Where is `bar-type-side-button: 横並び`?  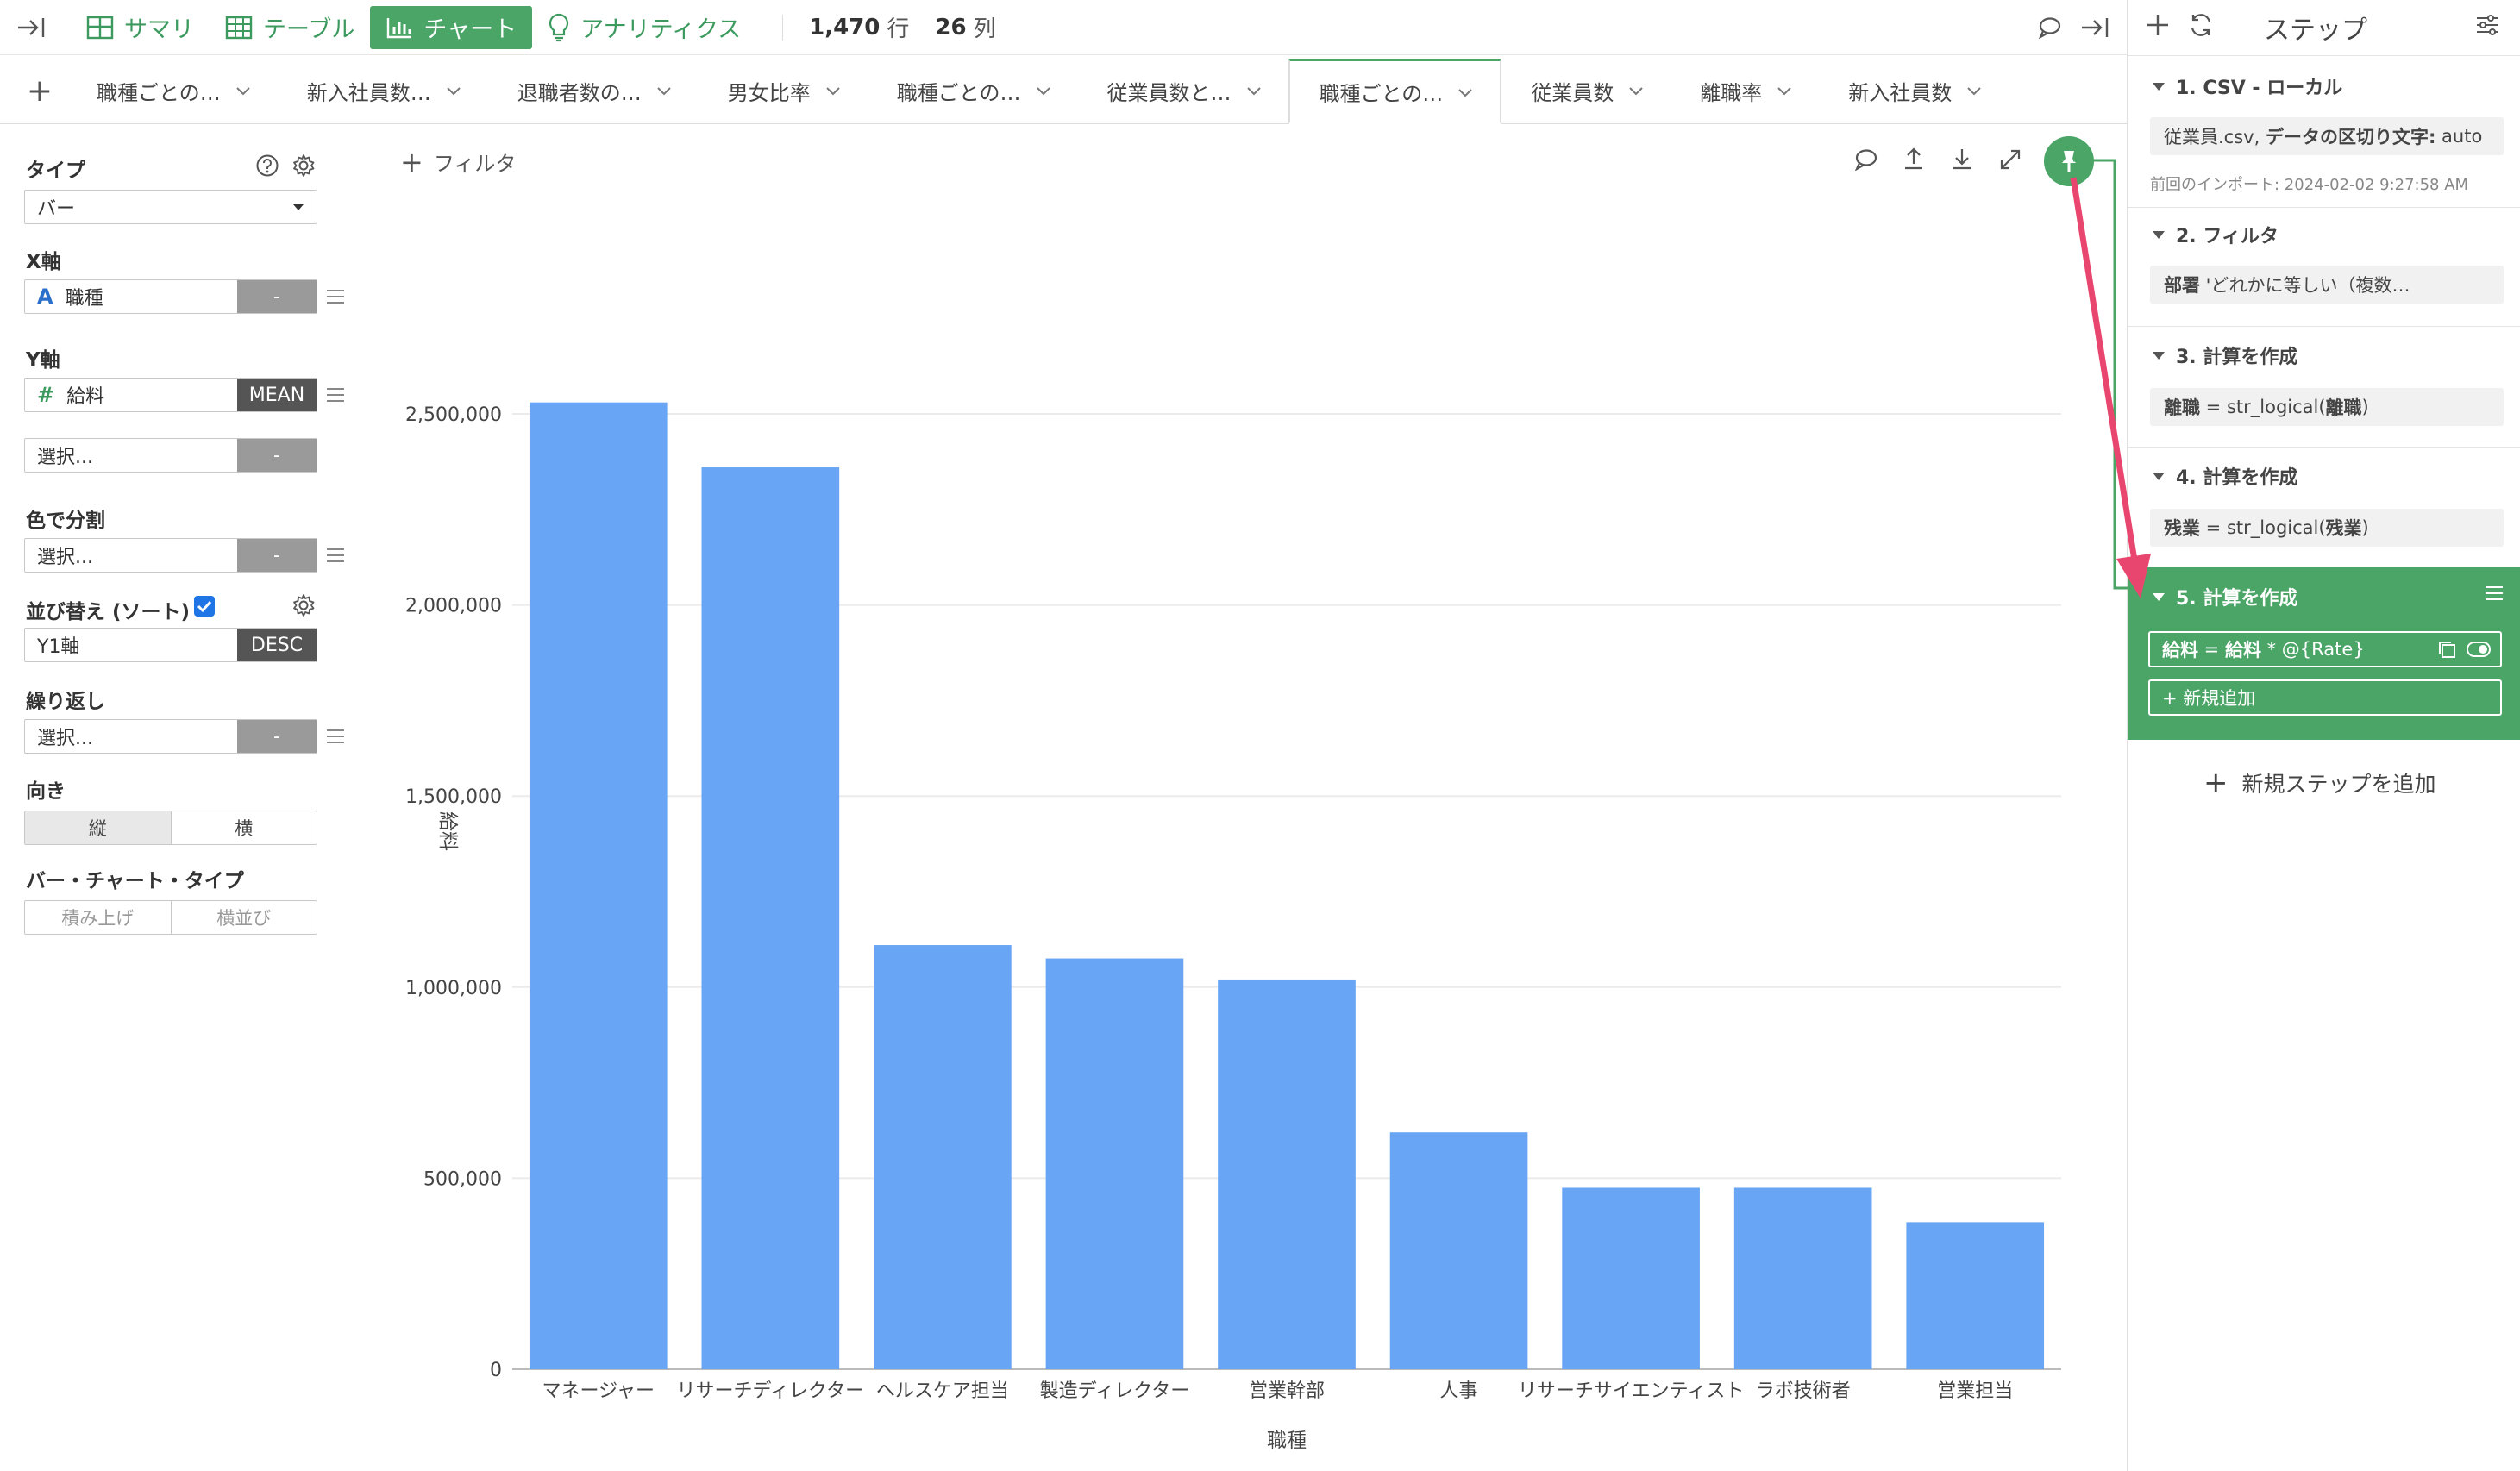
bar-type-side-button: 横並び is located at coordinates (244, 917).